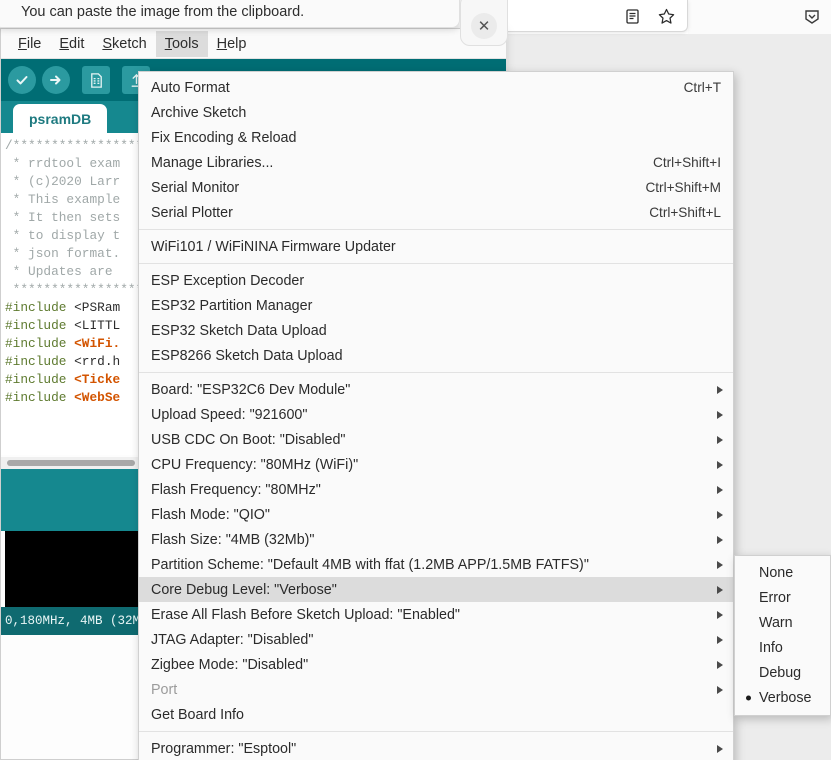  Describe the element at coordinates (255, 464) in the screenshot. I see `menu-item-label: CPU Frequency: "80MHz (WiFi)"` at that location.